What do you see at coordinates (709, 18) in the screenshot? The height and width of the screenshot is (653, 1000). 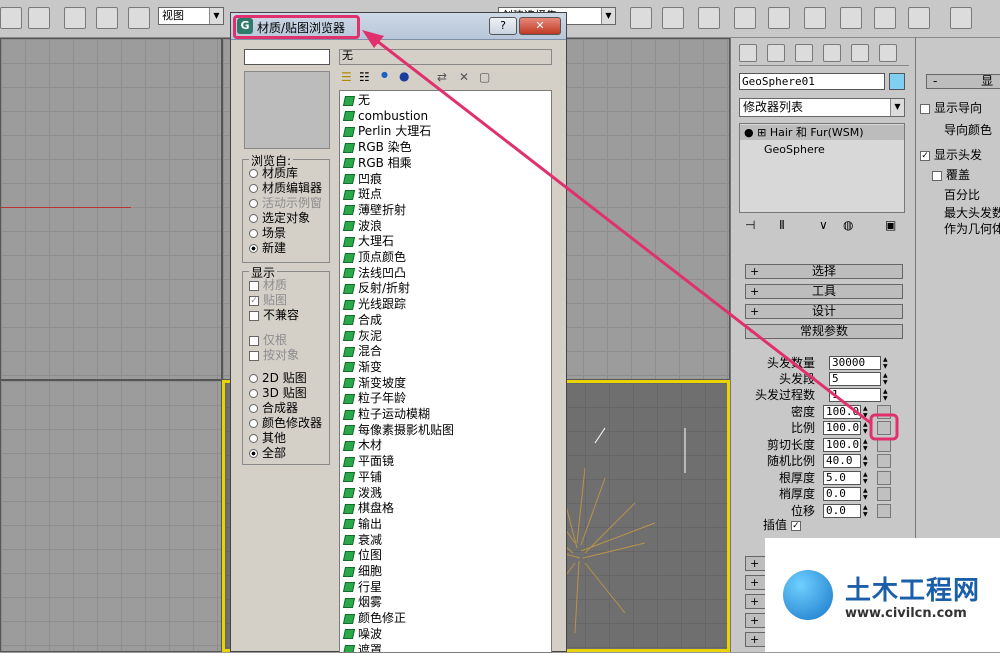 I see `layer-icon` at bounding box center [709, 18].